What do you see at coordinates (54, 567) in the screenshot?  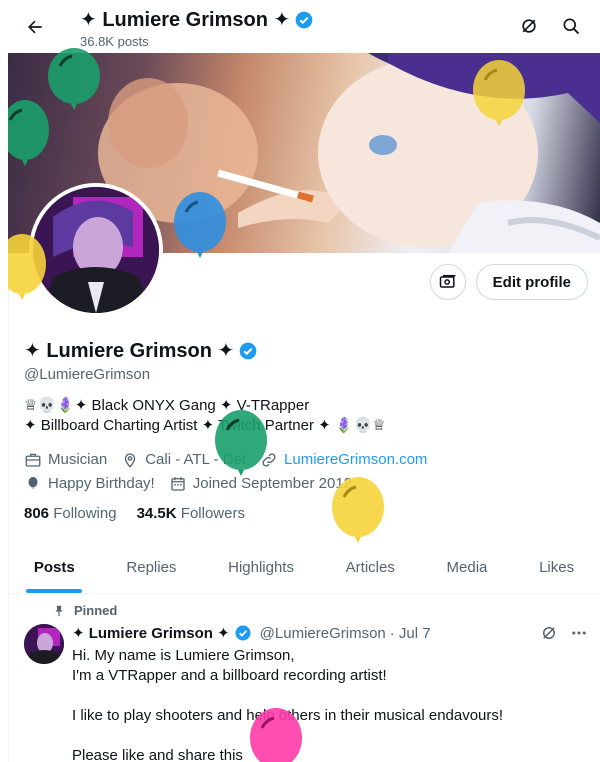 I see `tab-posts: Posts` at bounding box center [54, 567].